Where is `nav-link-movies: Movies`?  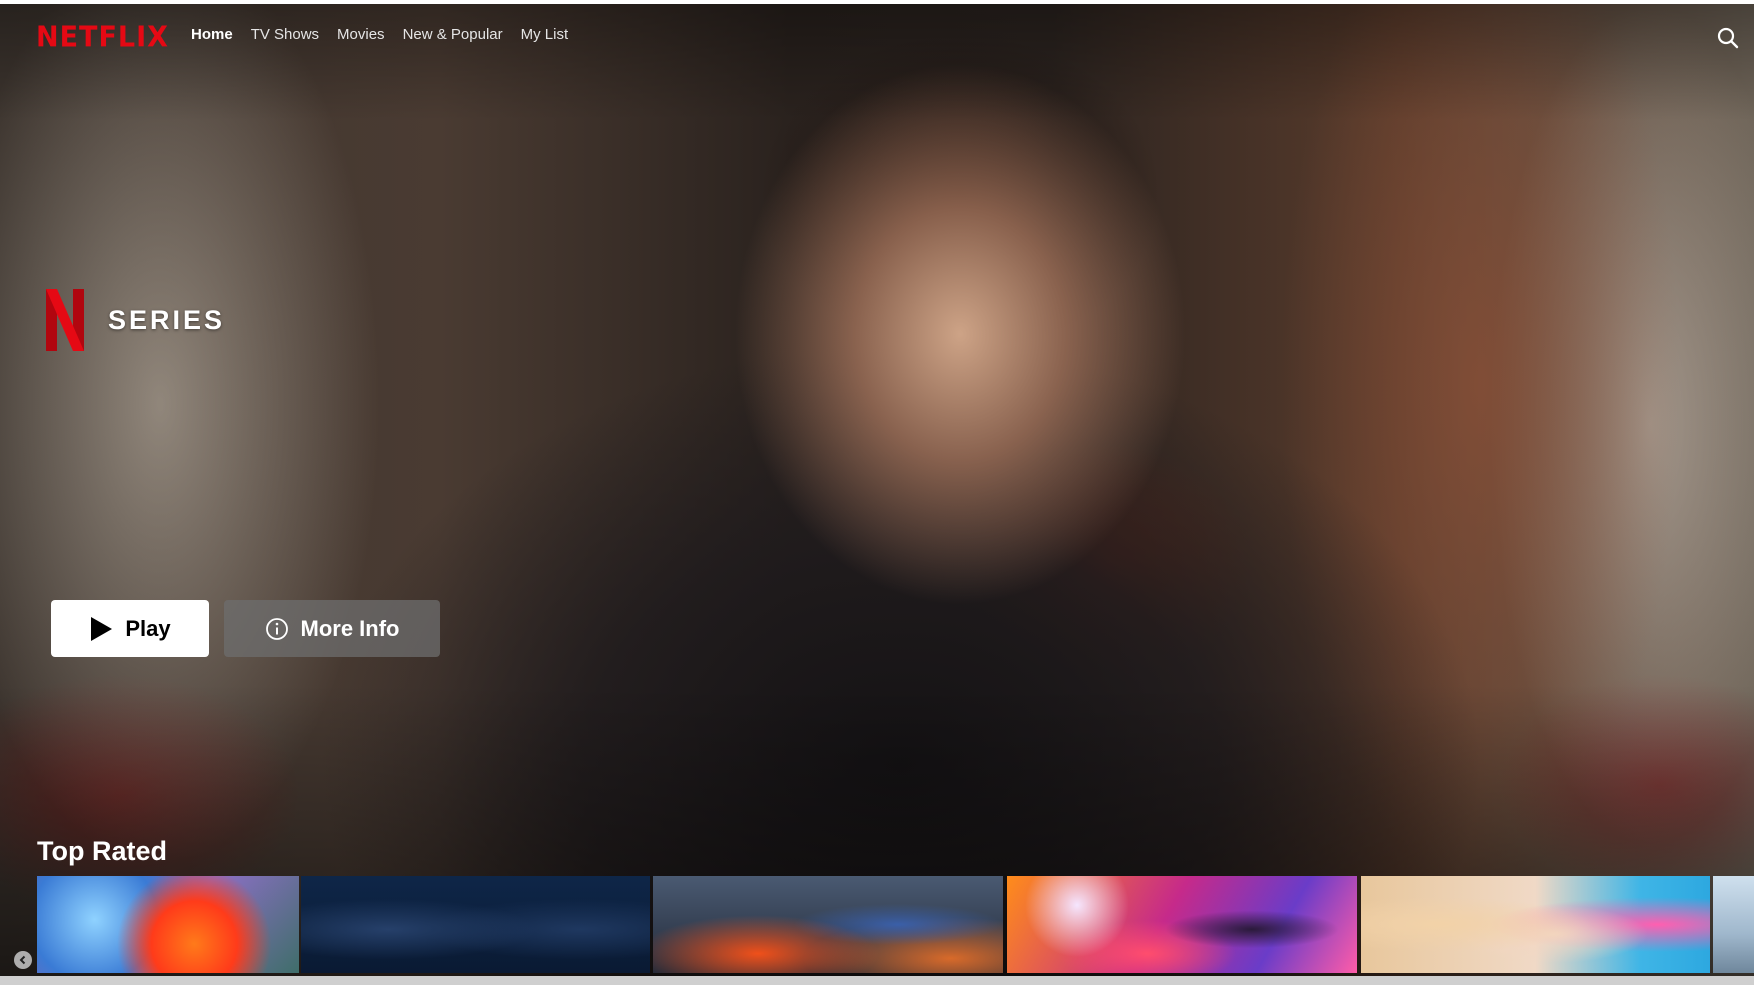
nav-link-movies: Movies is located at coordinates (361, 34).